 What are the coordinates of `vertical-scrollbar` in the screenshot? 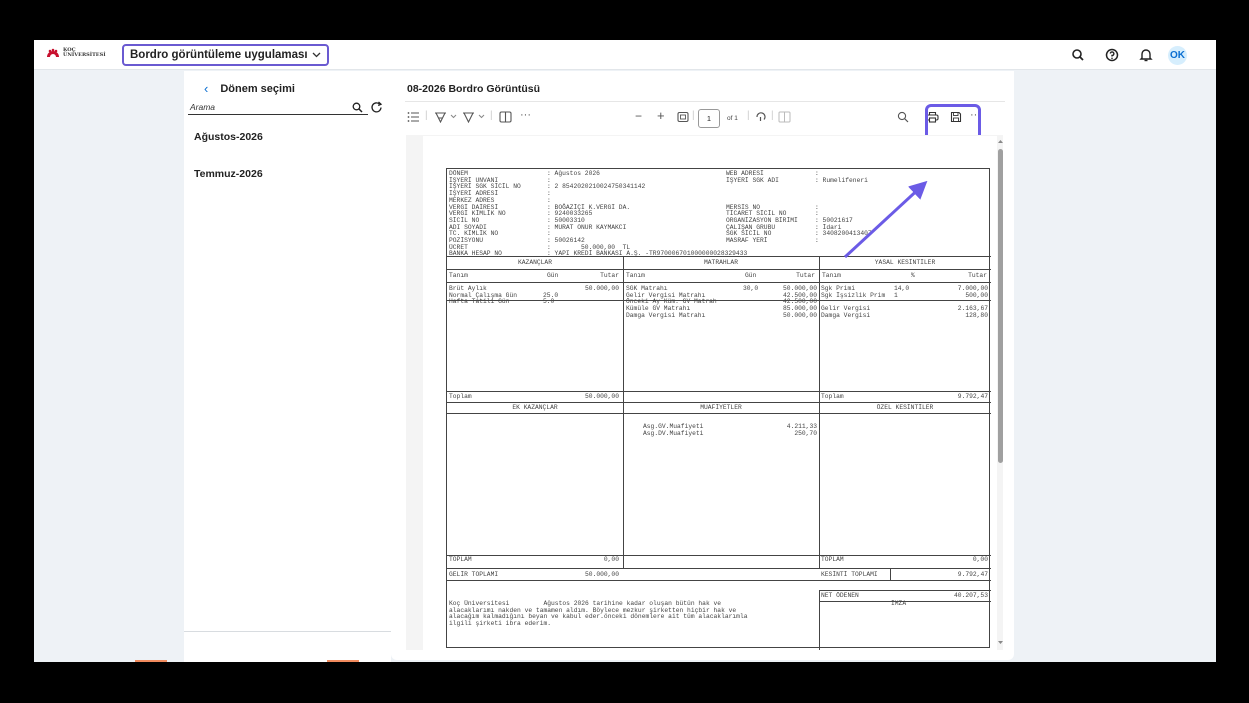 It's located at (1000, 392).